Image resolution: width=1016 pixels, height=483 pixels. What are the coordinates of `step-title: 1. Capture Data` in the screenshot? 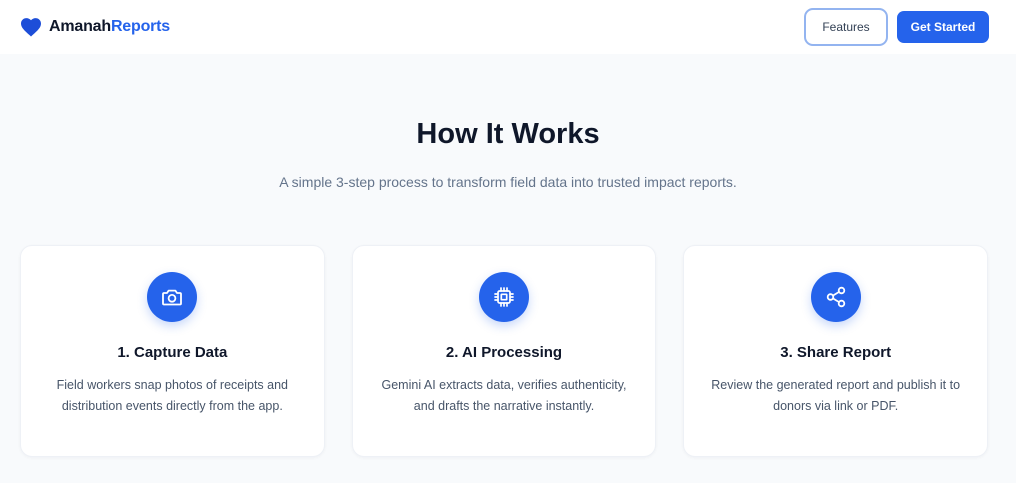 It's located at (172, 352).